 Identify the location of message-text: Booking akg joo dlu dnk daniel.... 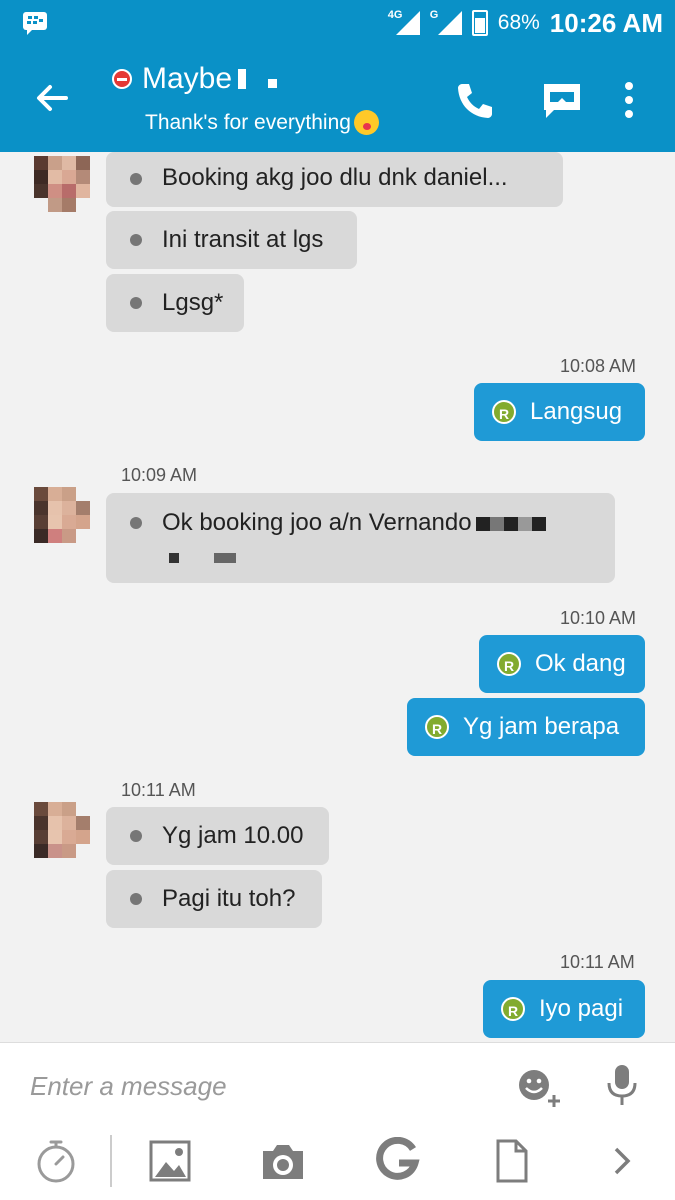
(335, 177).